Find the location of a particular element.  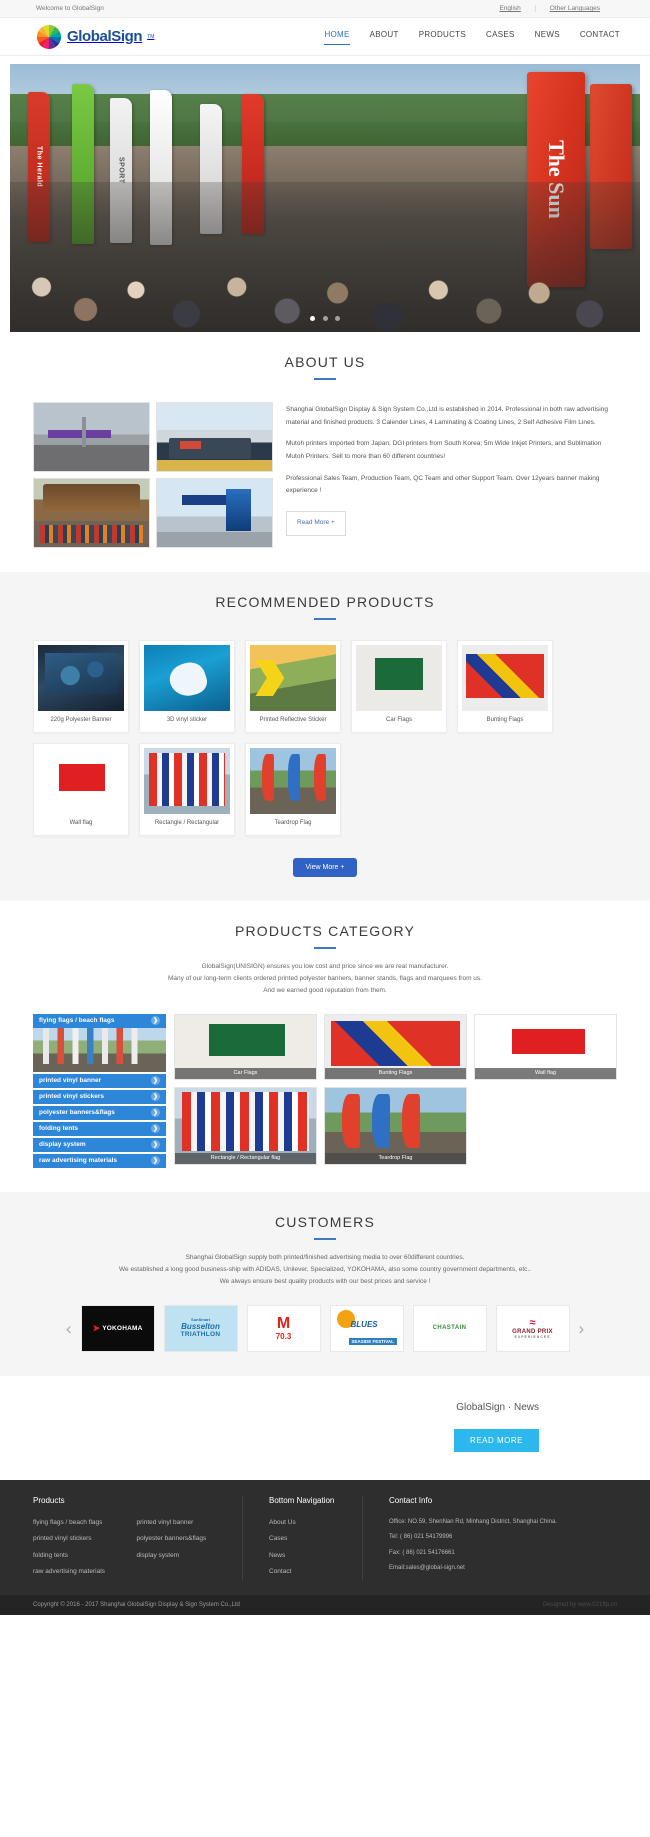

customer-logo-label: BLUES is located at coordinates (364, 1324).